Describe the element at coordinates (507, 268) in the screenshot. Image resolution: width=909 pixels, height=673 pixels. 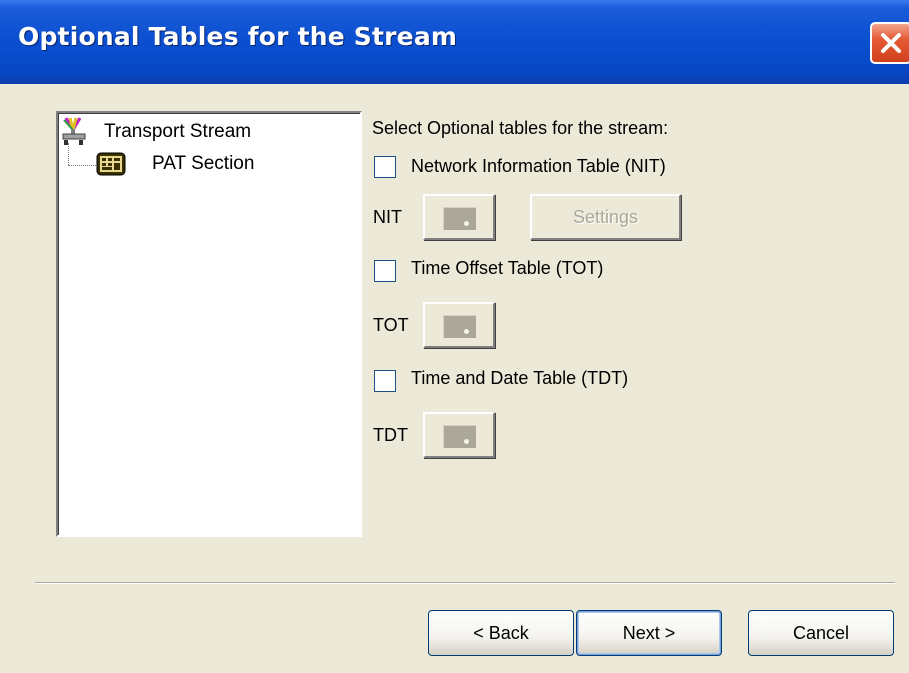
I see `tot-checkbox-label: Time Offset Table (TOT)` at that location.